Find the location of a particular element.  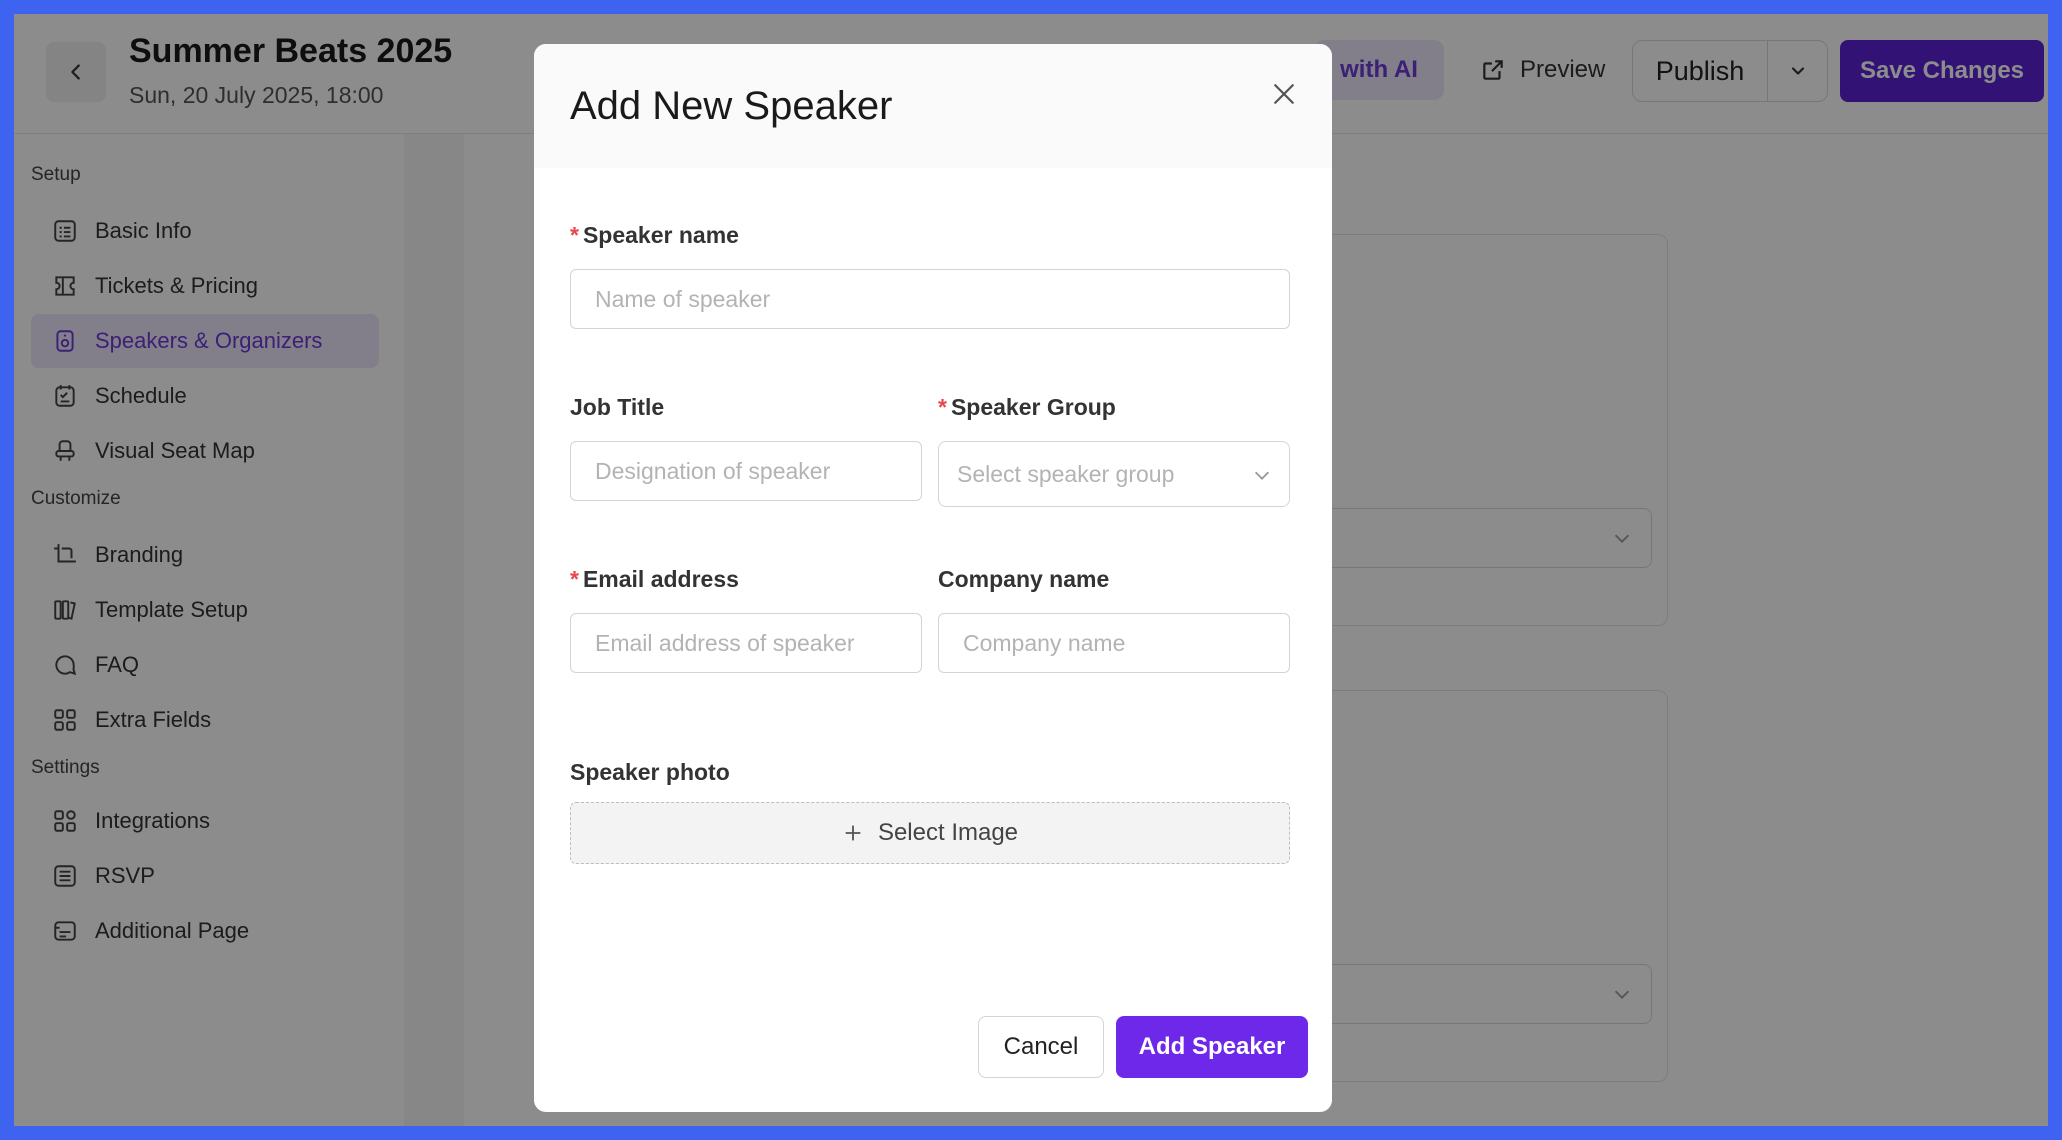

company-label: Company name is located at coordinates (1024, 579).